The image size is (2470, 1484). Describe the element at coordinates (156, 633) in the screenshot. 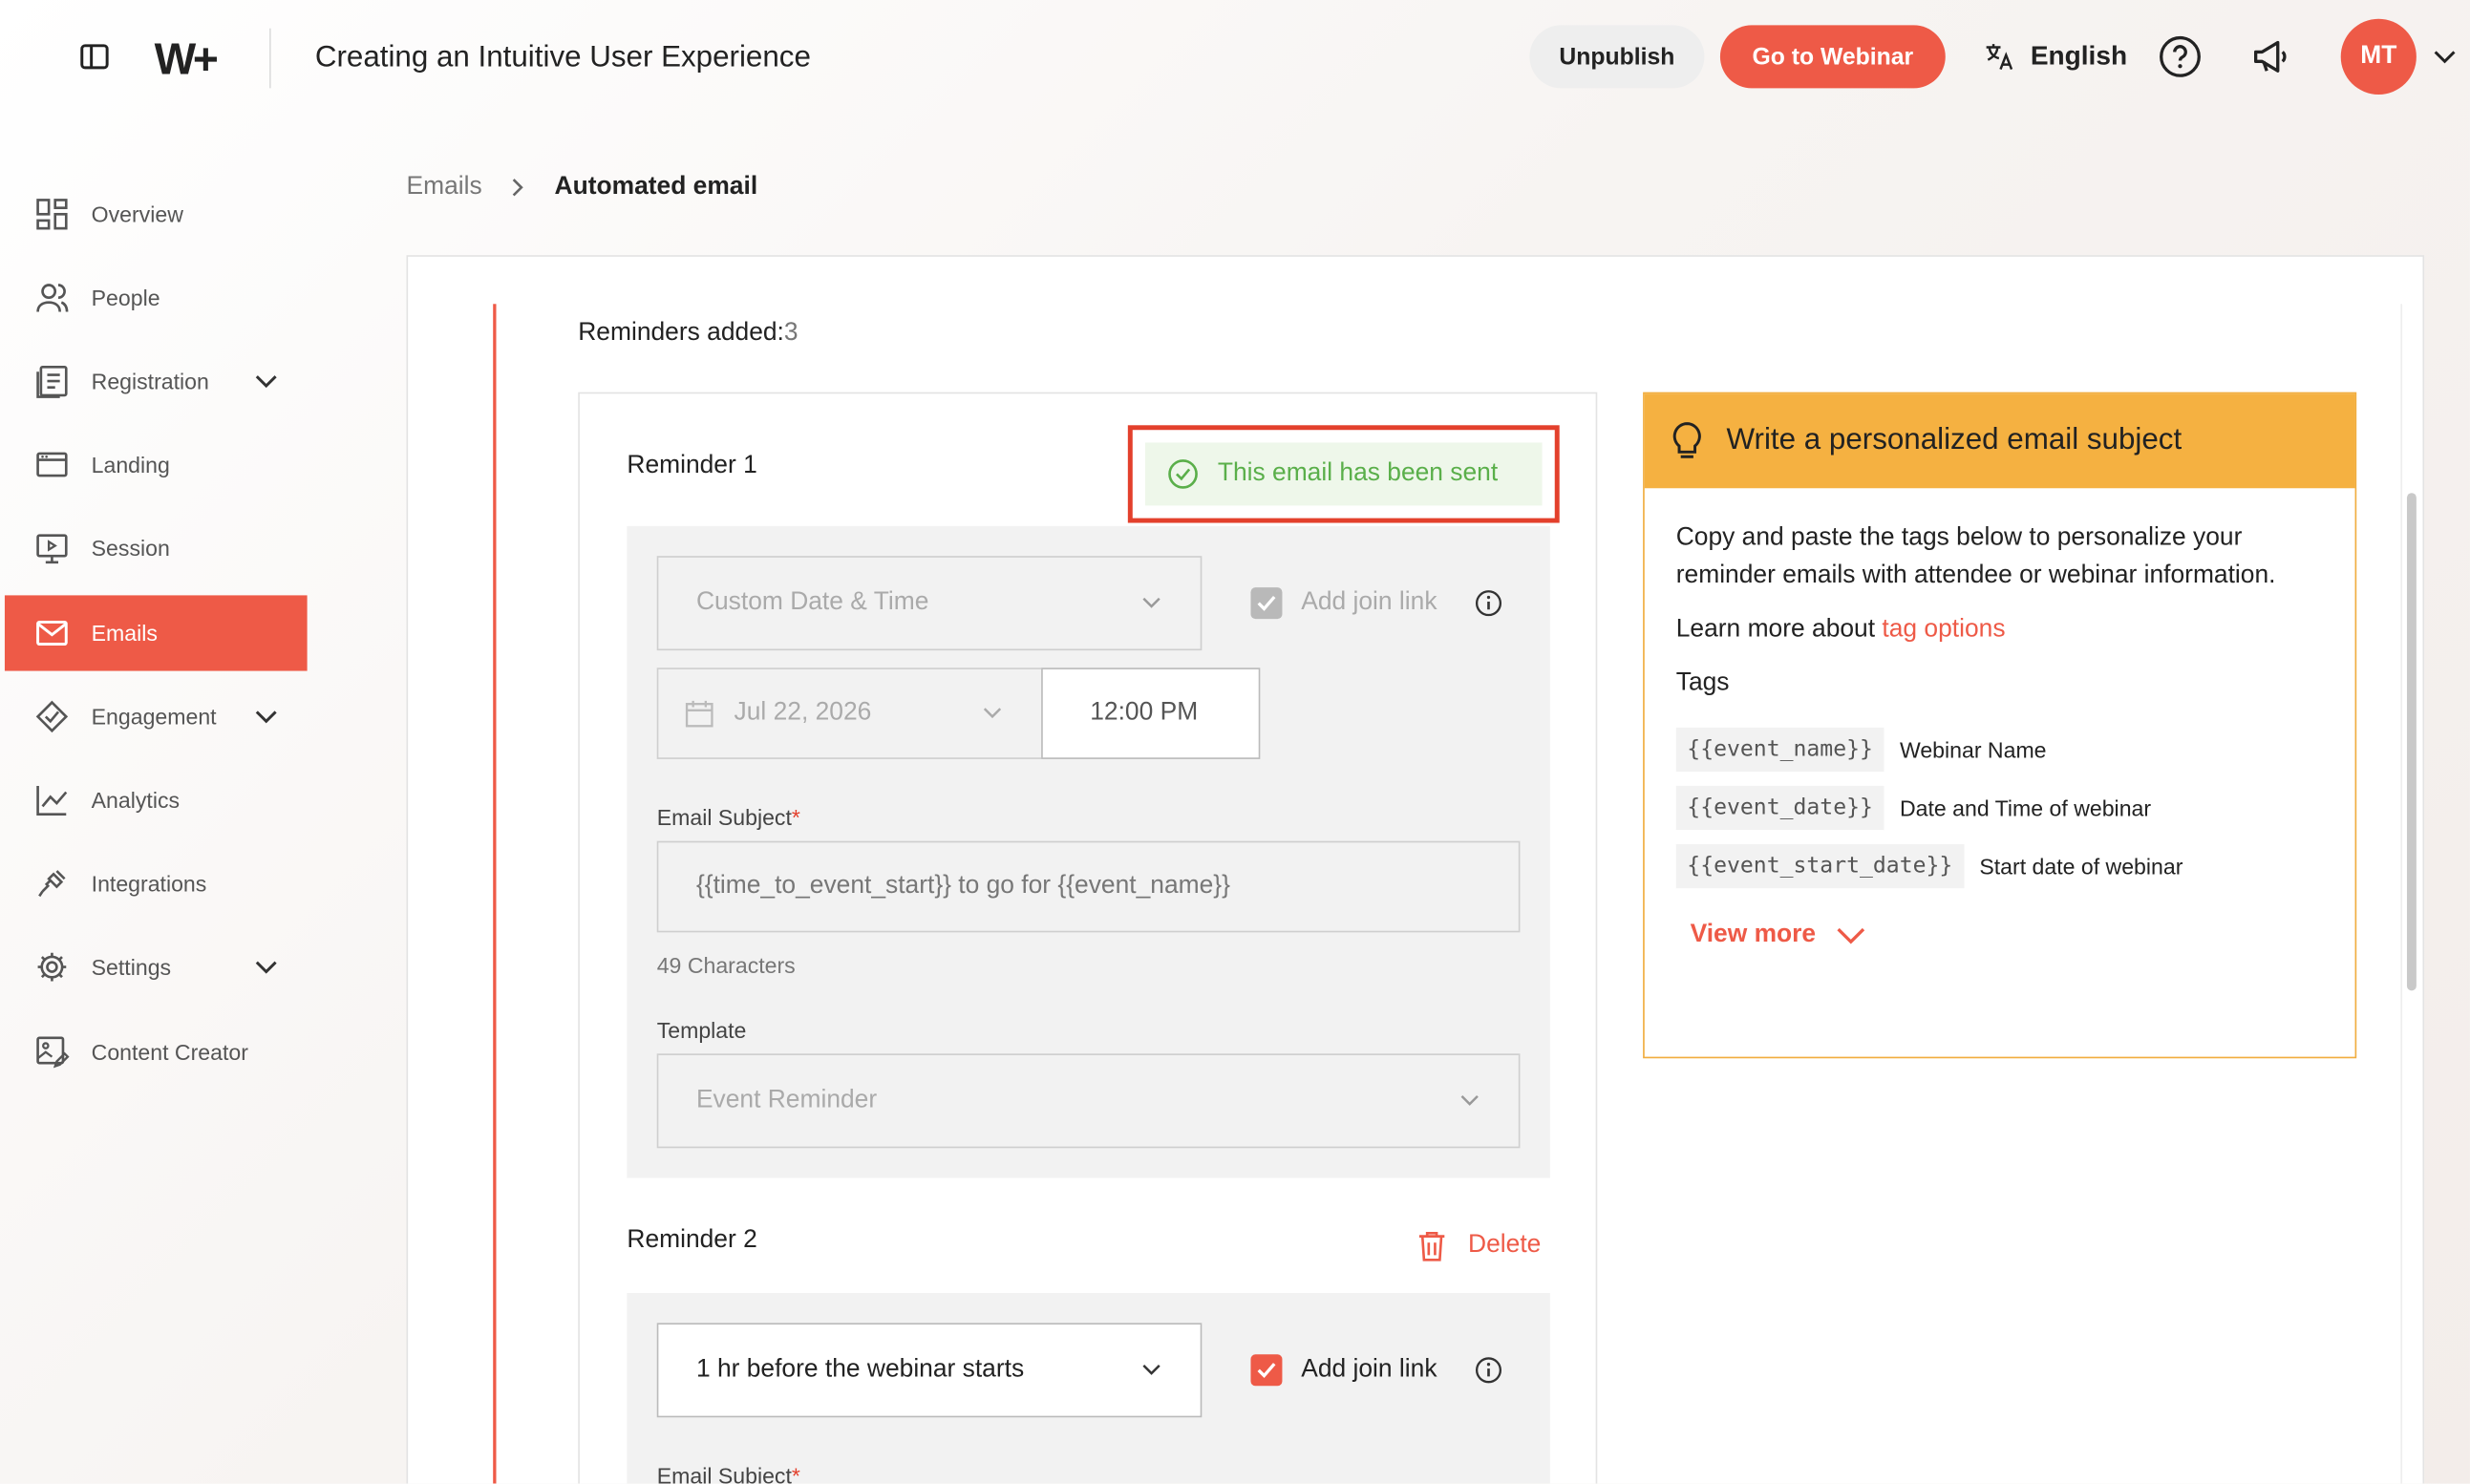

I see `sidebar-item-emails: Emails` at that location.